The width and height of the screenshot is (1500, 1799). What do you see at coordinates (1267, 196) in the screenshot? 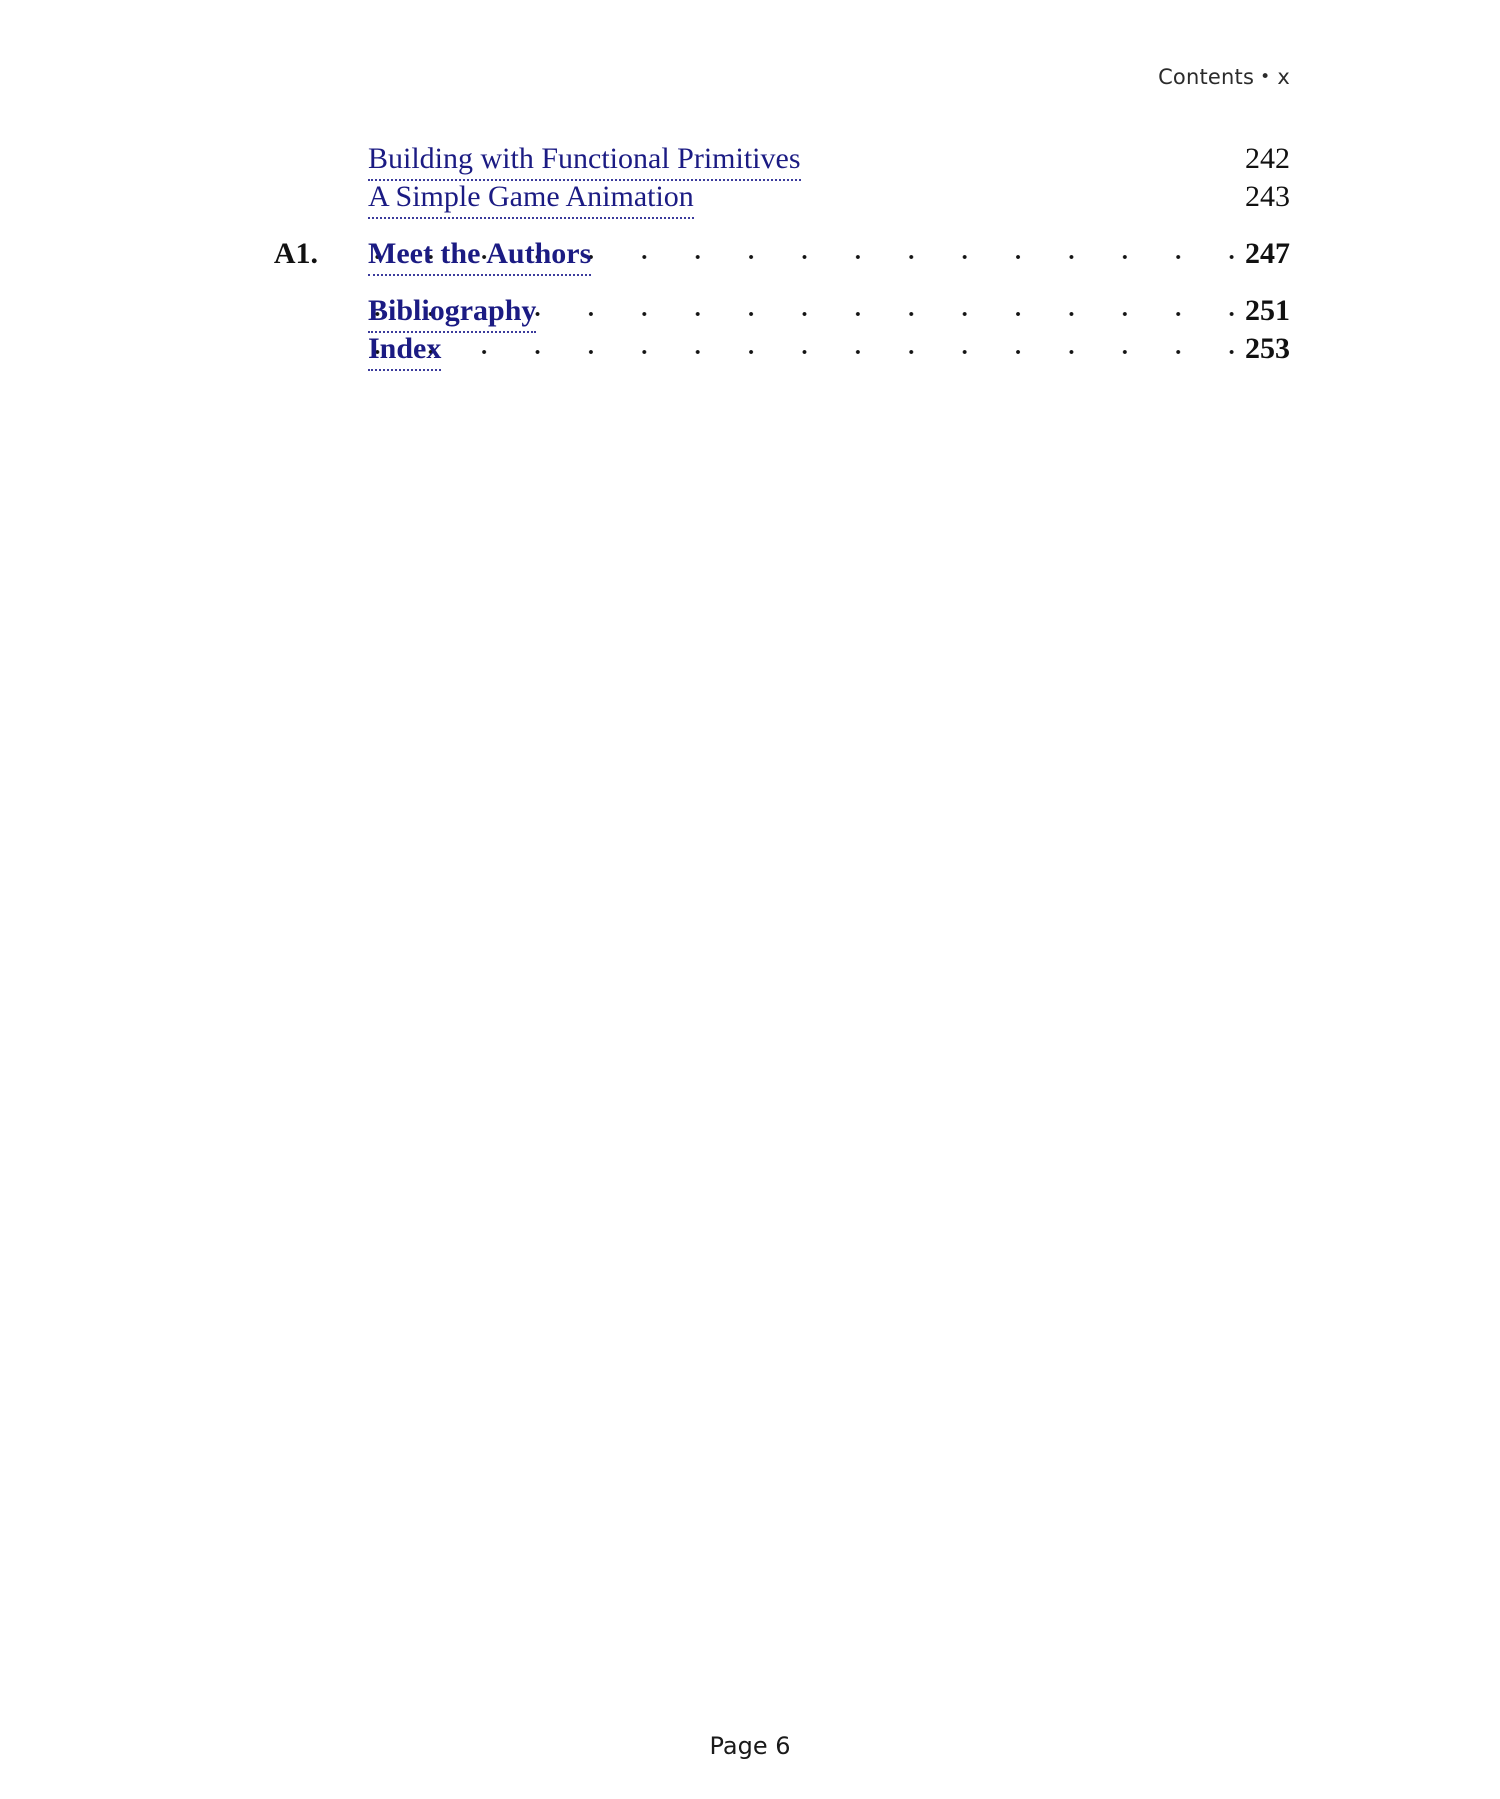
I see `toc-entry-page-number: 243` at bounding box center [1267, 196].